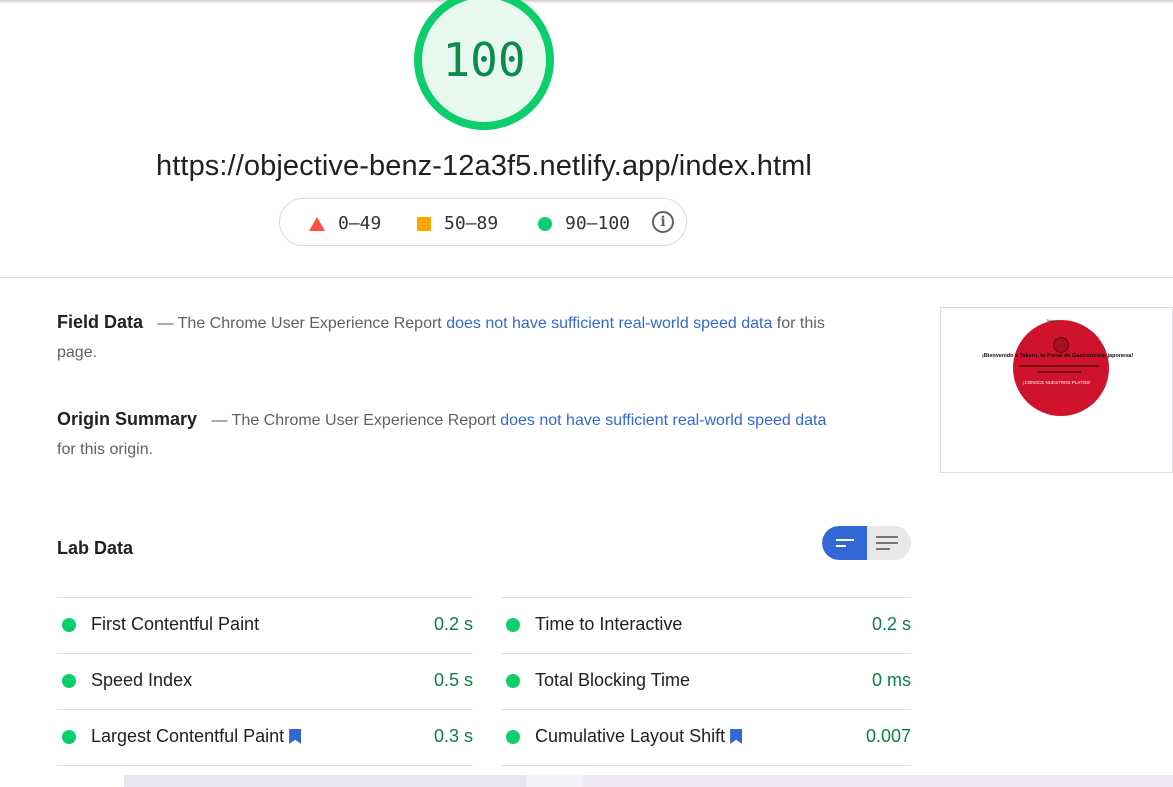  What do you see at coordinates (598, 223) in the screenshot?
I see `legend-pass-label: 90–100` at bounding box center [598, 223].